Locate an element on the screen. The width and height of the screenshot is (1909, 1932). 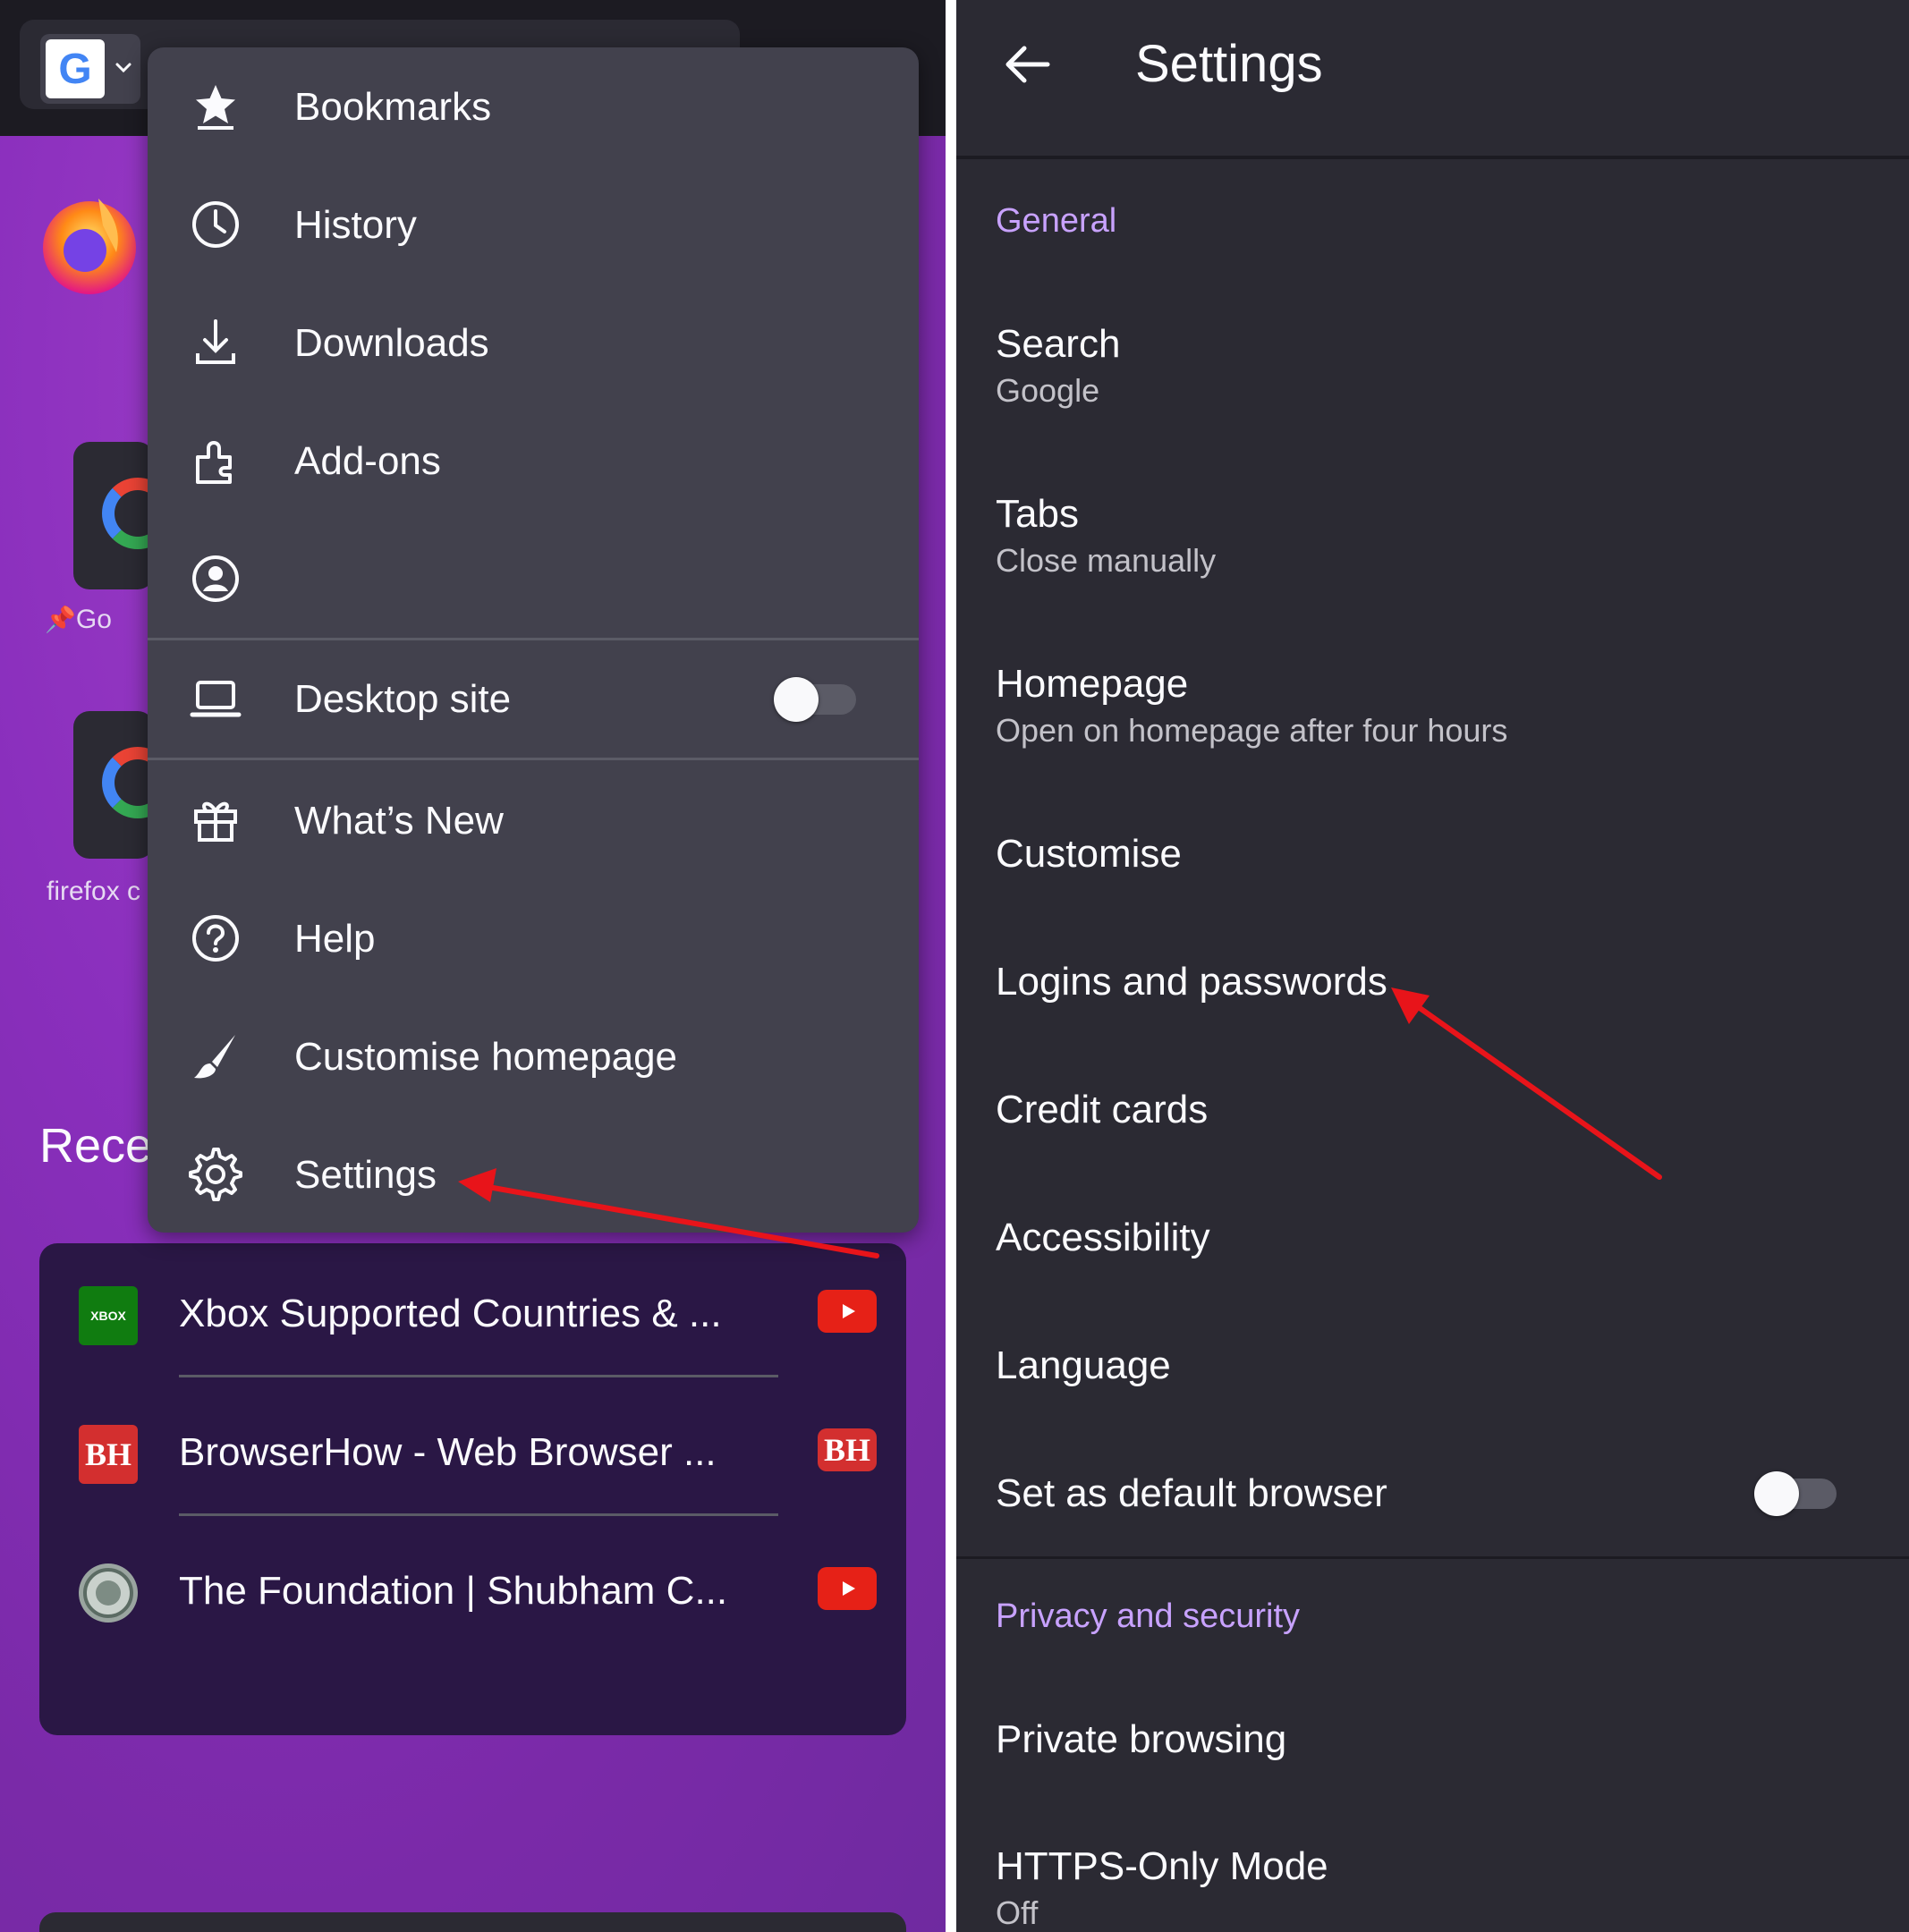
menu-item-label: Bookmarks is located at coordinates (393, 107).